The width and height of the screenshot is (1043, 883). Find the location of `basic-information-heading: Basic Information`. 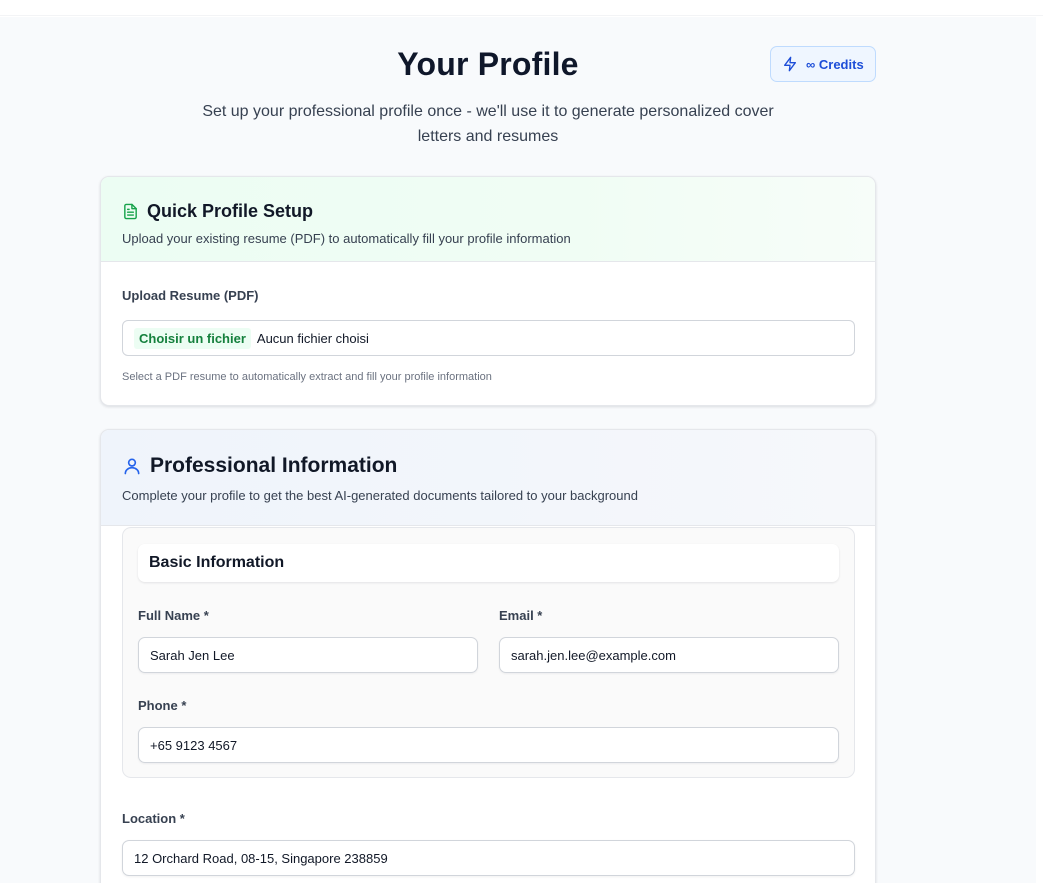

basic-information-heading: Basic Information is located at coordinates (488, 563).